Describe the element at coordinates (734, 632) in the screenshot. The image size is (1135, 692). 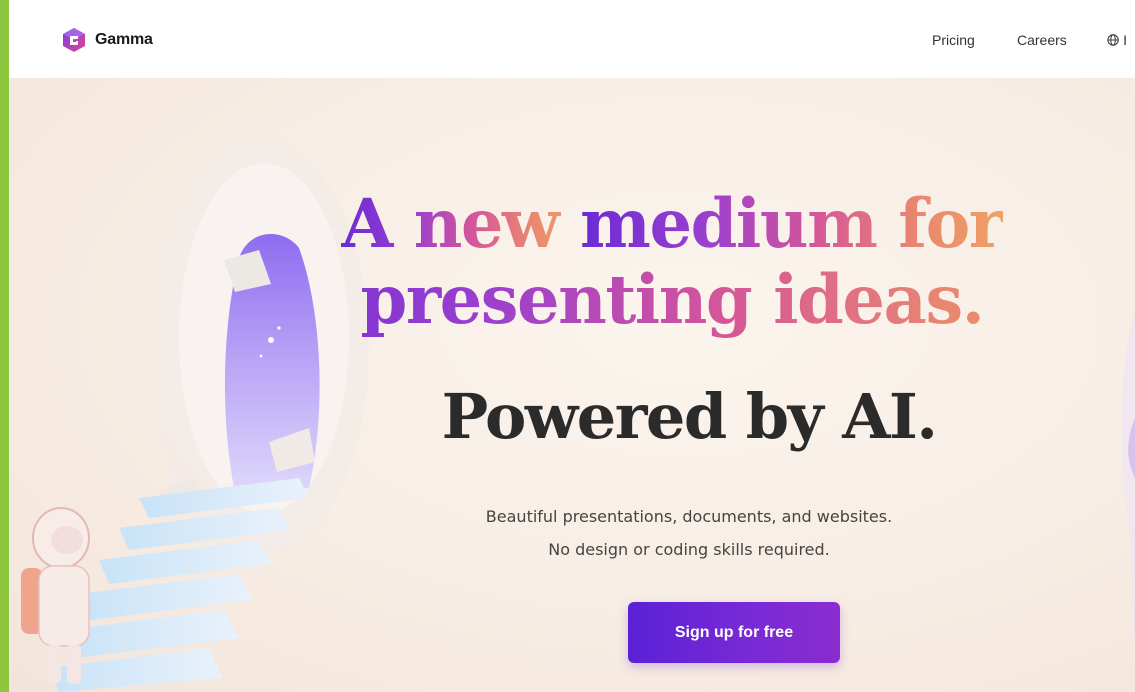
I see `sign-up-button: Sign up for free` at that location.